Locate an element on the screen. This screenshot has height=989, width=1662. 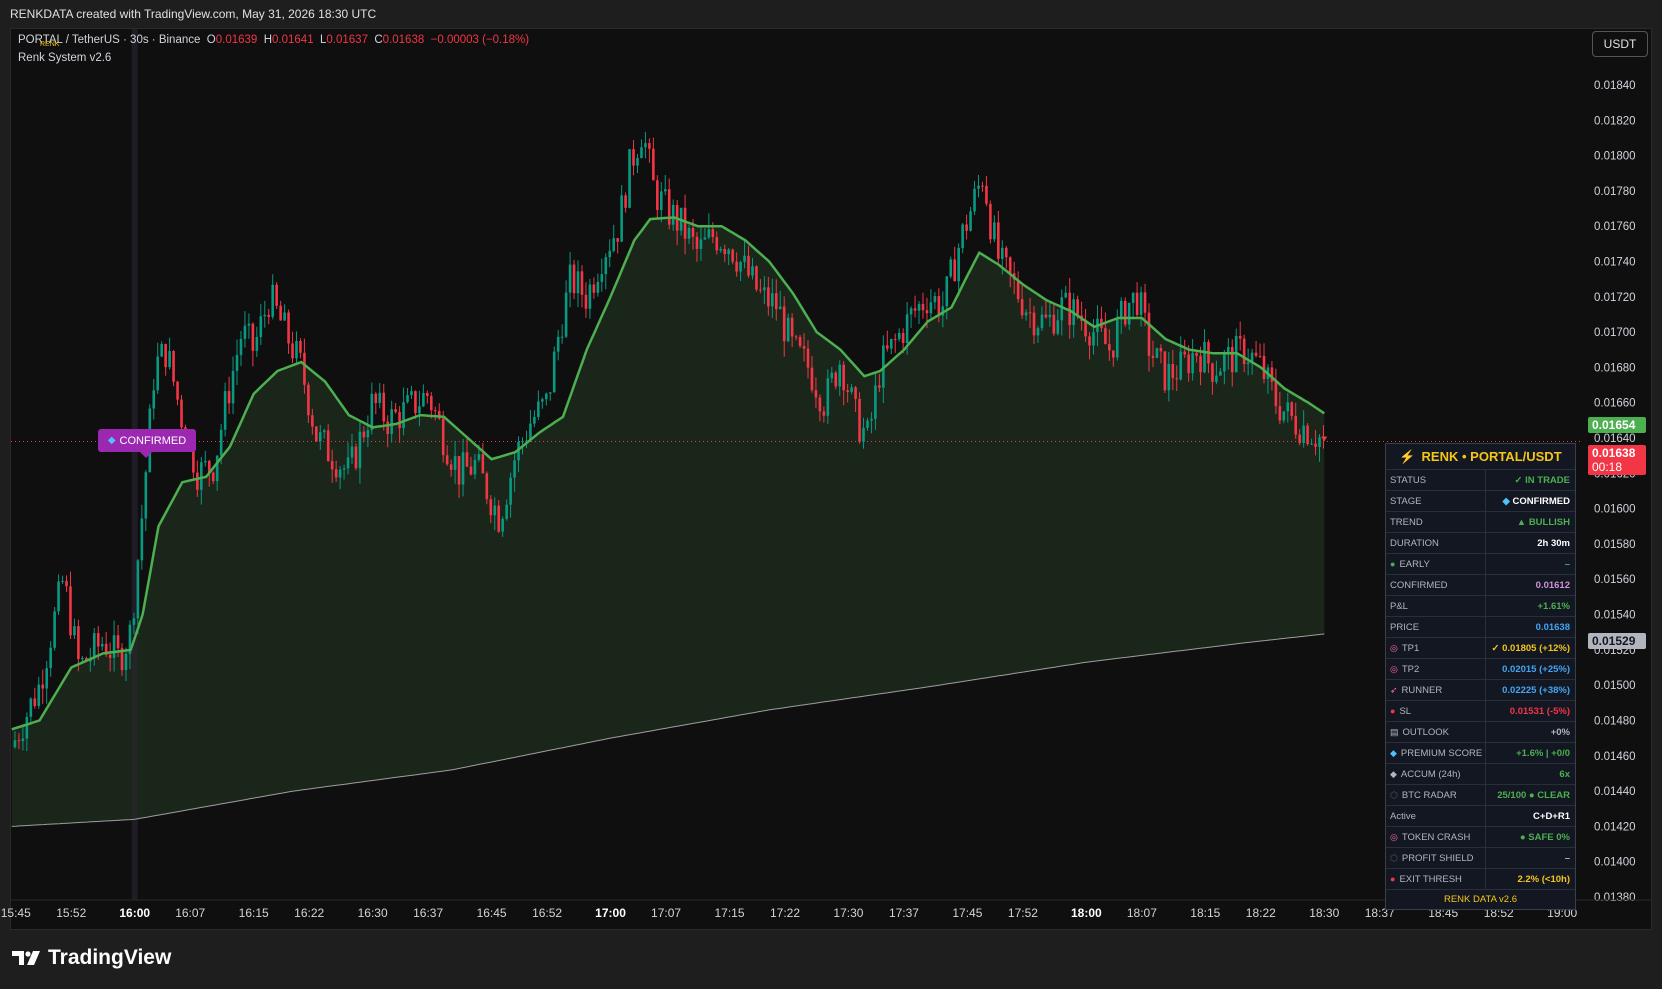
indicator-name: Renk System v2.6 is located at coordinates (64, 58).